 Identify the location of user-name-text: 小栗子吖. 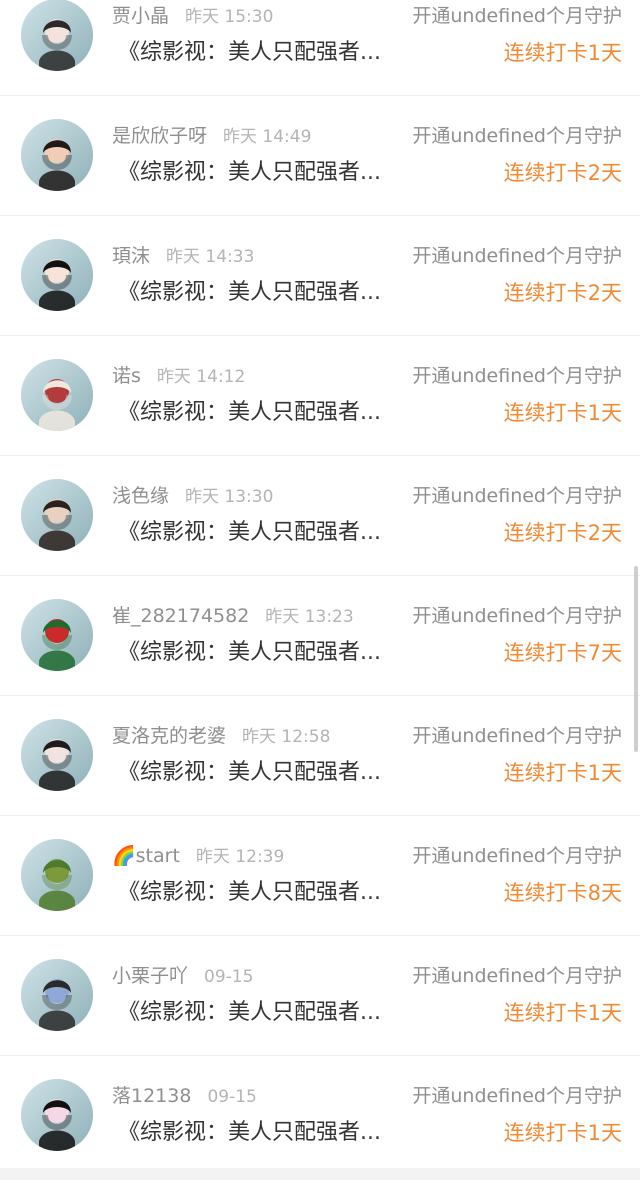
(150, 976).